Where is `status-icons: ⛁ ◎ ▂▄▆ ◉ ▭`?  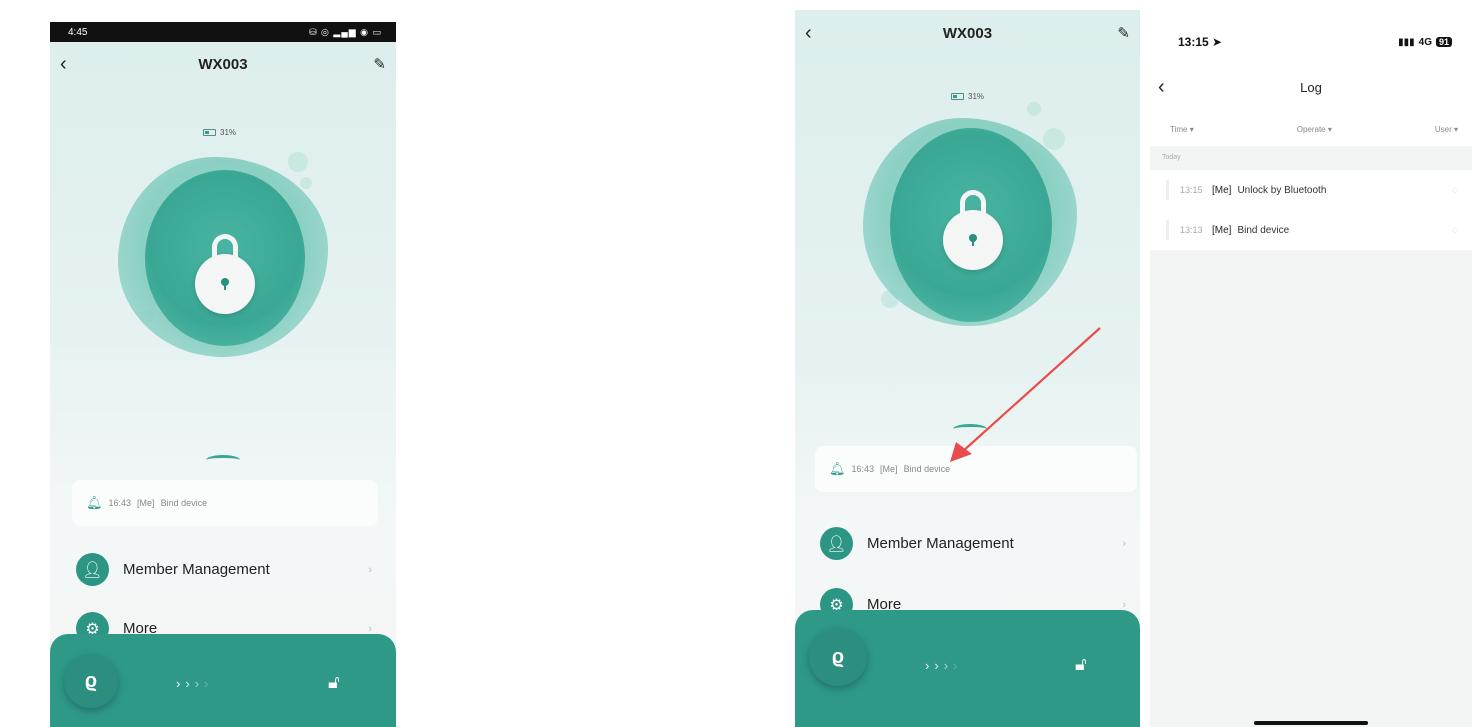
status-icons: ⛁ ◎ ▂▄▆ ◉ ▭ is located at coordinates (345, 31).